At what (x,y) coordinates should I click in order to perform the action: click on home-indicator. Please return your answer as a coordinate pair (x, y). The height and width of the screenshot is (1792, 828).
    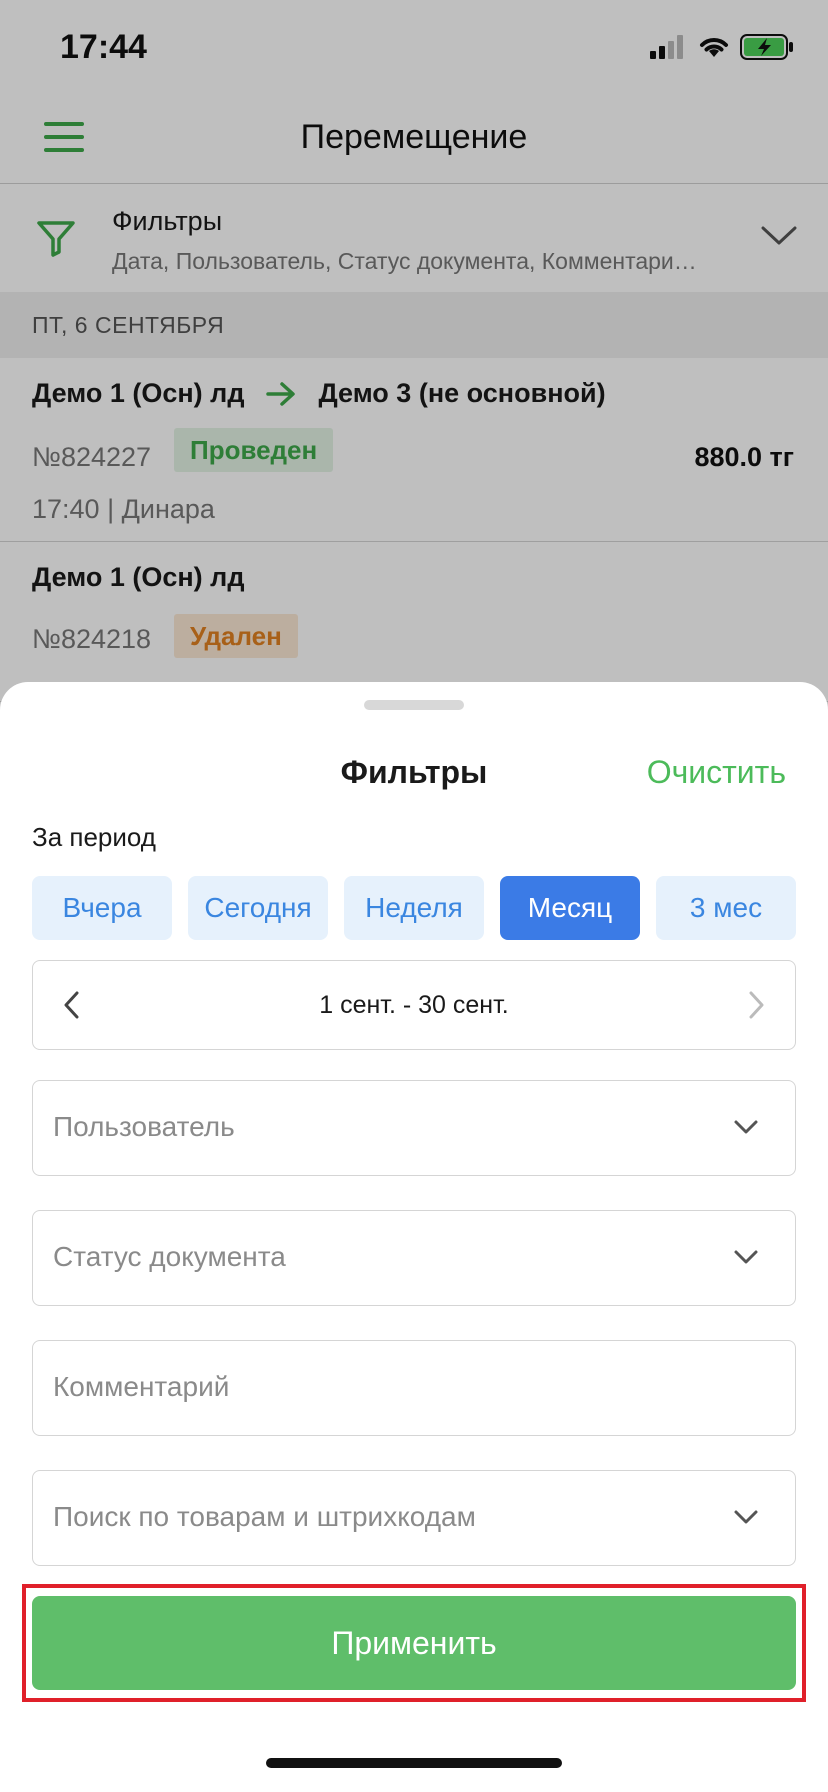
    Looking at the image, I should click on (414, 1763).